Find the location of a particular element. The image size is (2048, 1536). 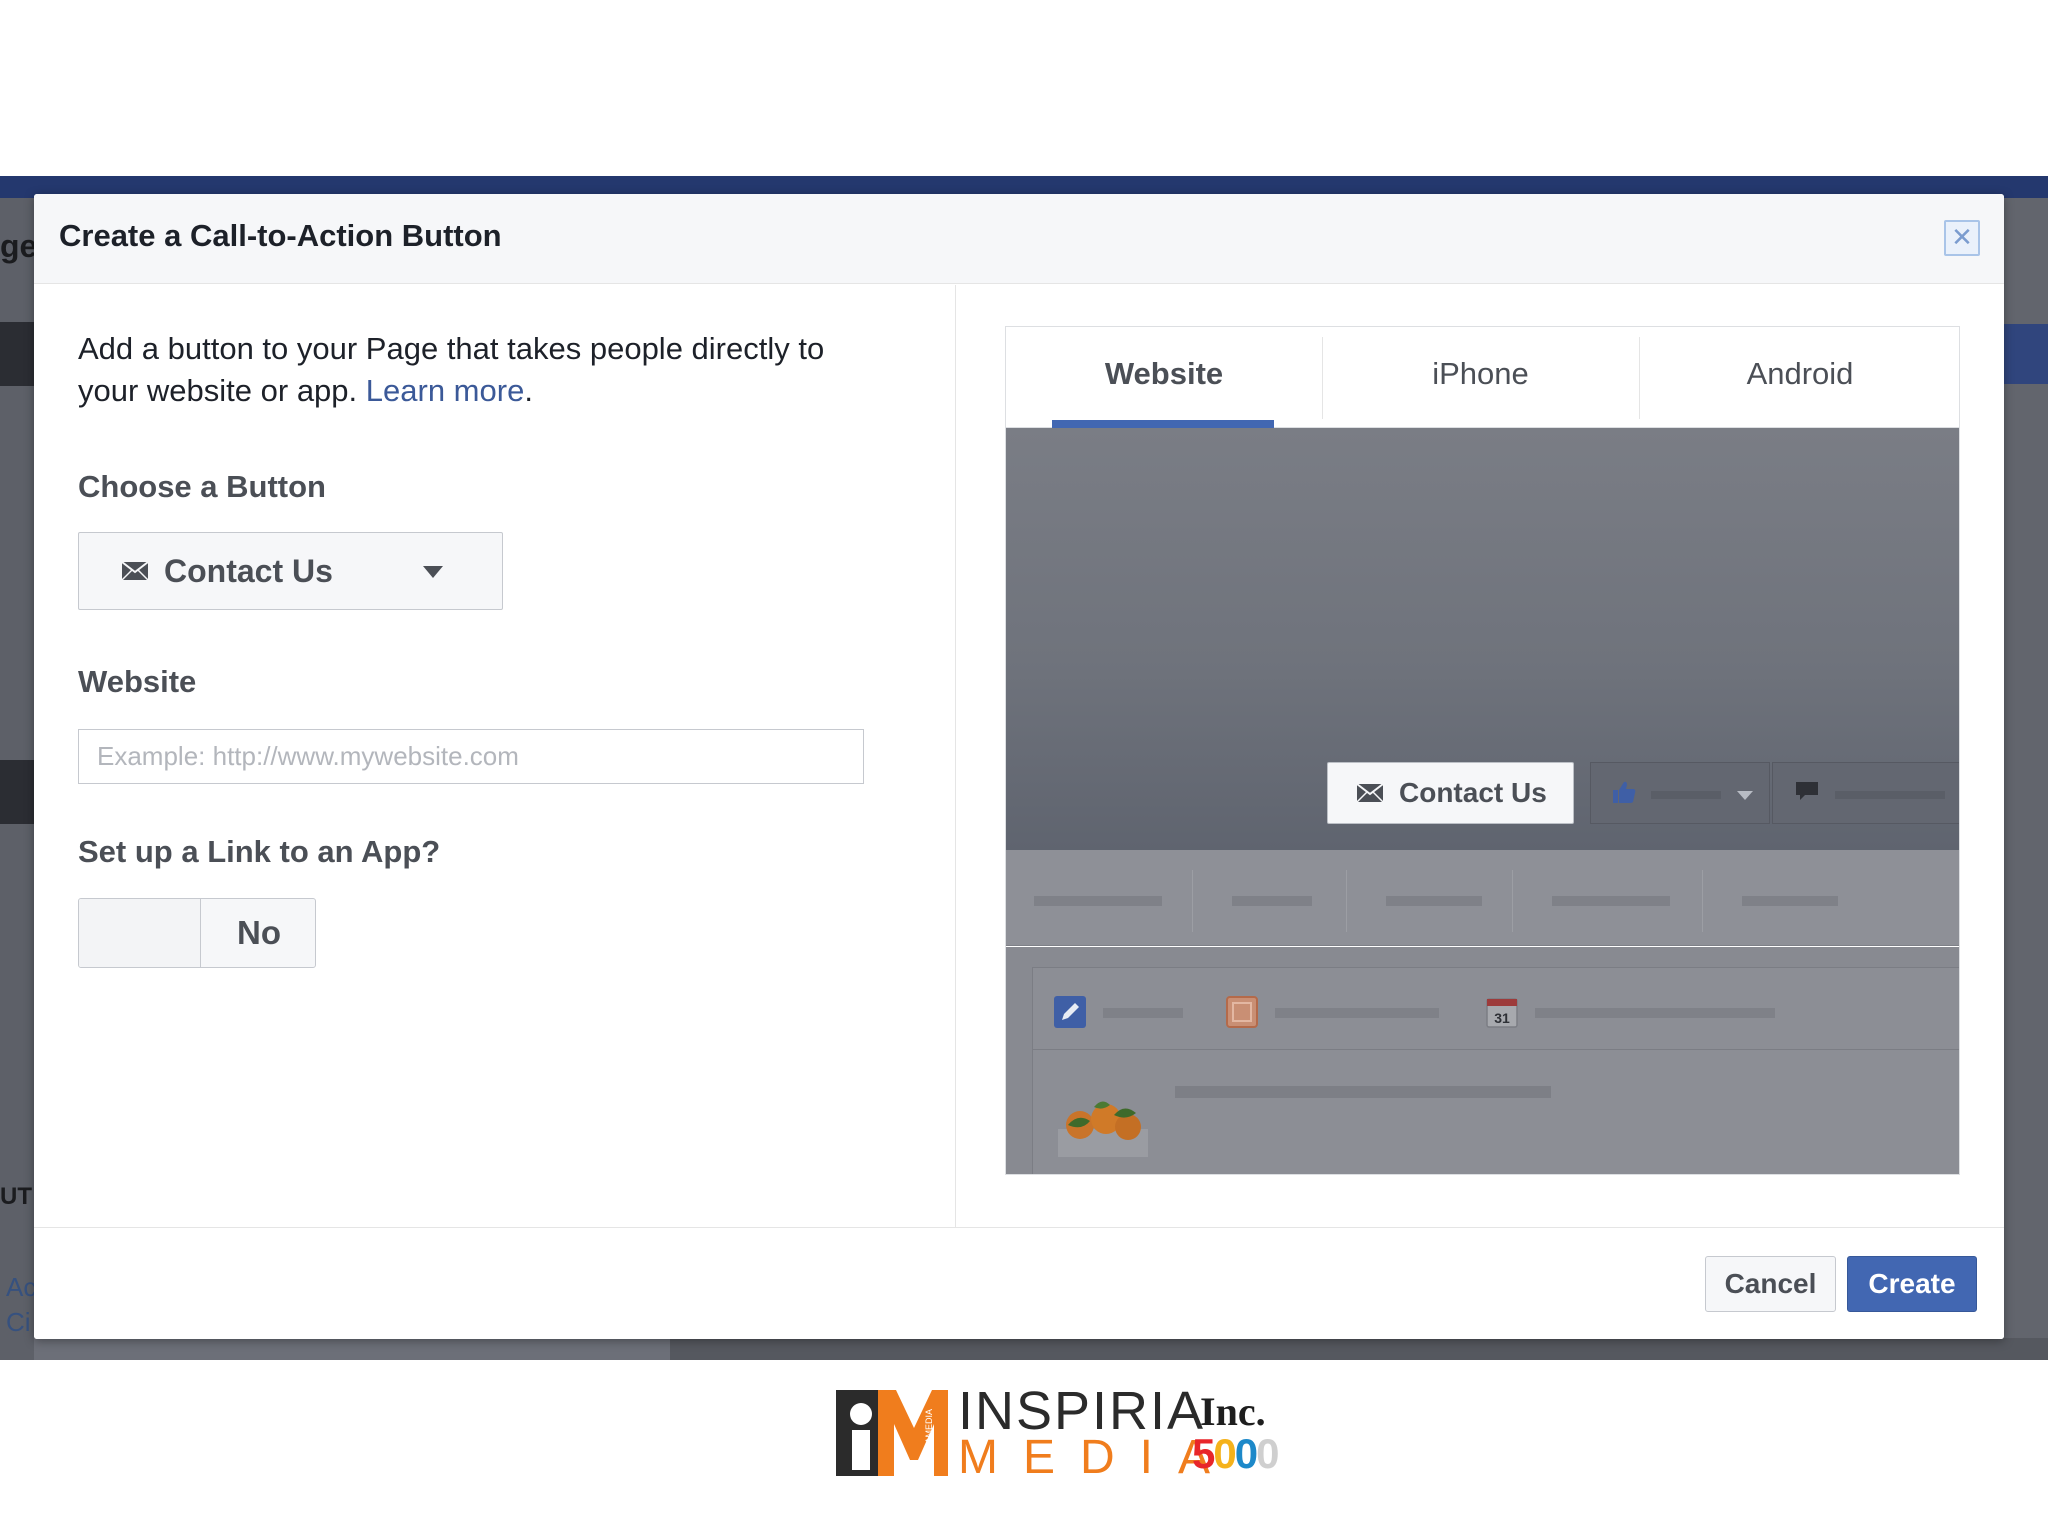

tab-android: Android is located at coordinates (1799, 377).